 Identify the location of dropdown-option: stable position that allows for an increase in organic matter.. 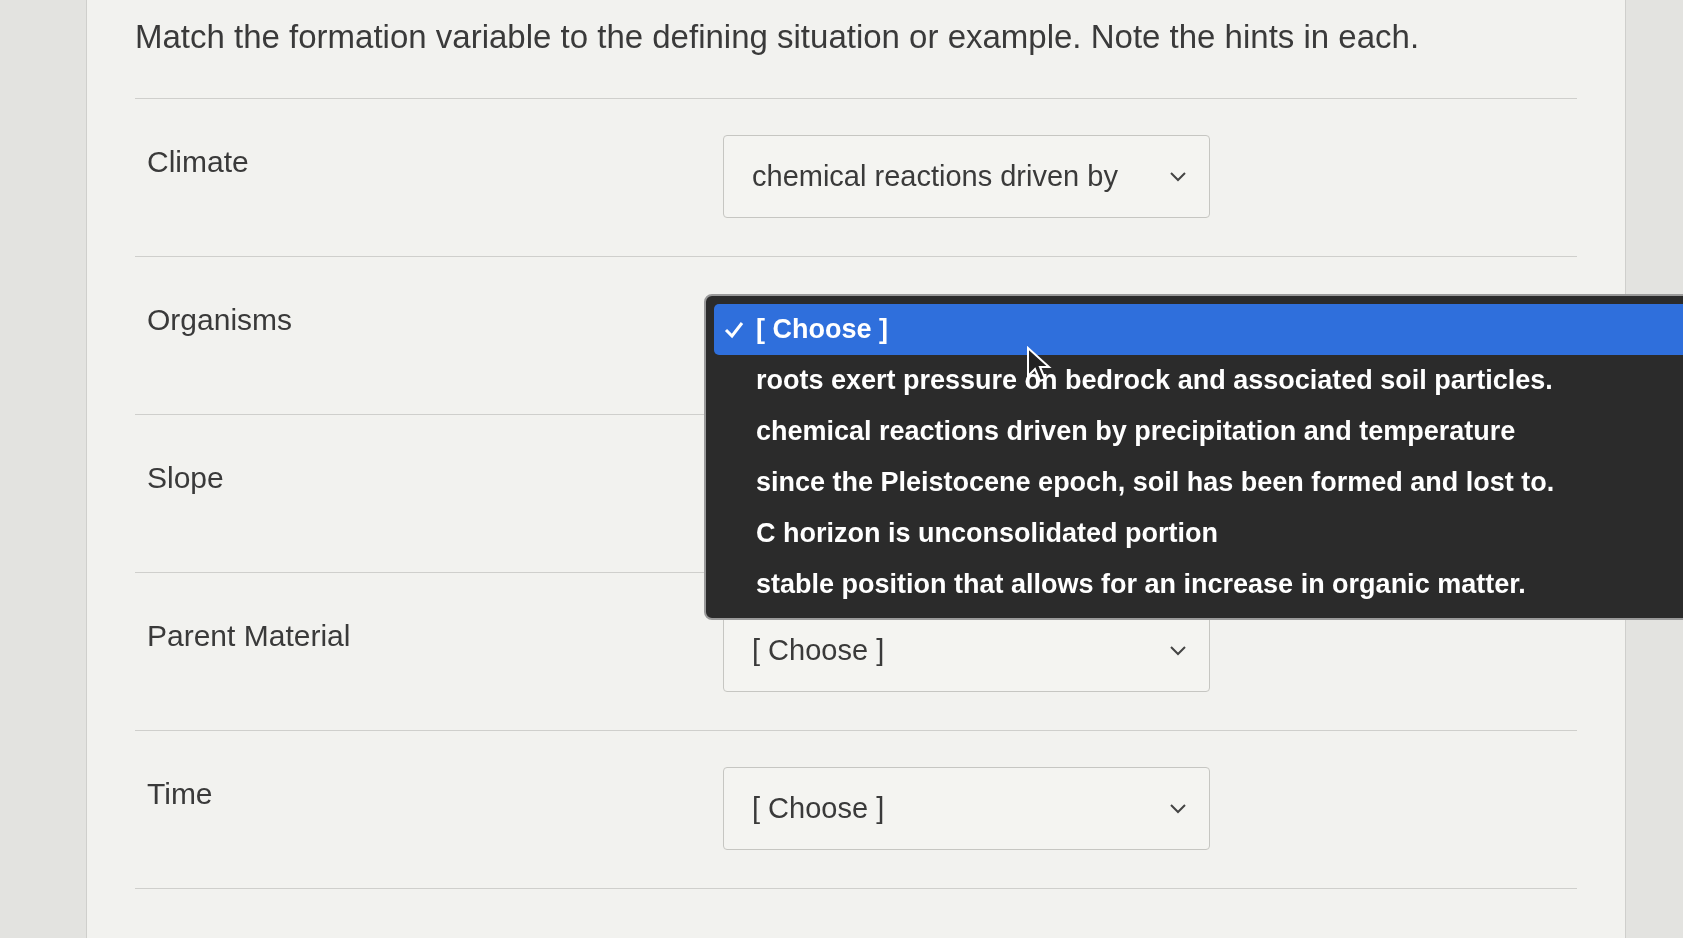
(1198, 584).